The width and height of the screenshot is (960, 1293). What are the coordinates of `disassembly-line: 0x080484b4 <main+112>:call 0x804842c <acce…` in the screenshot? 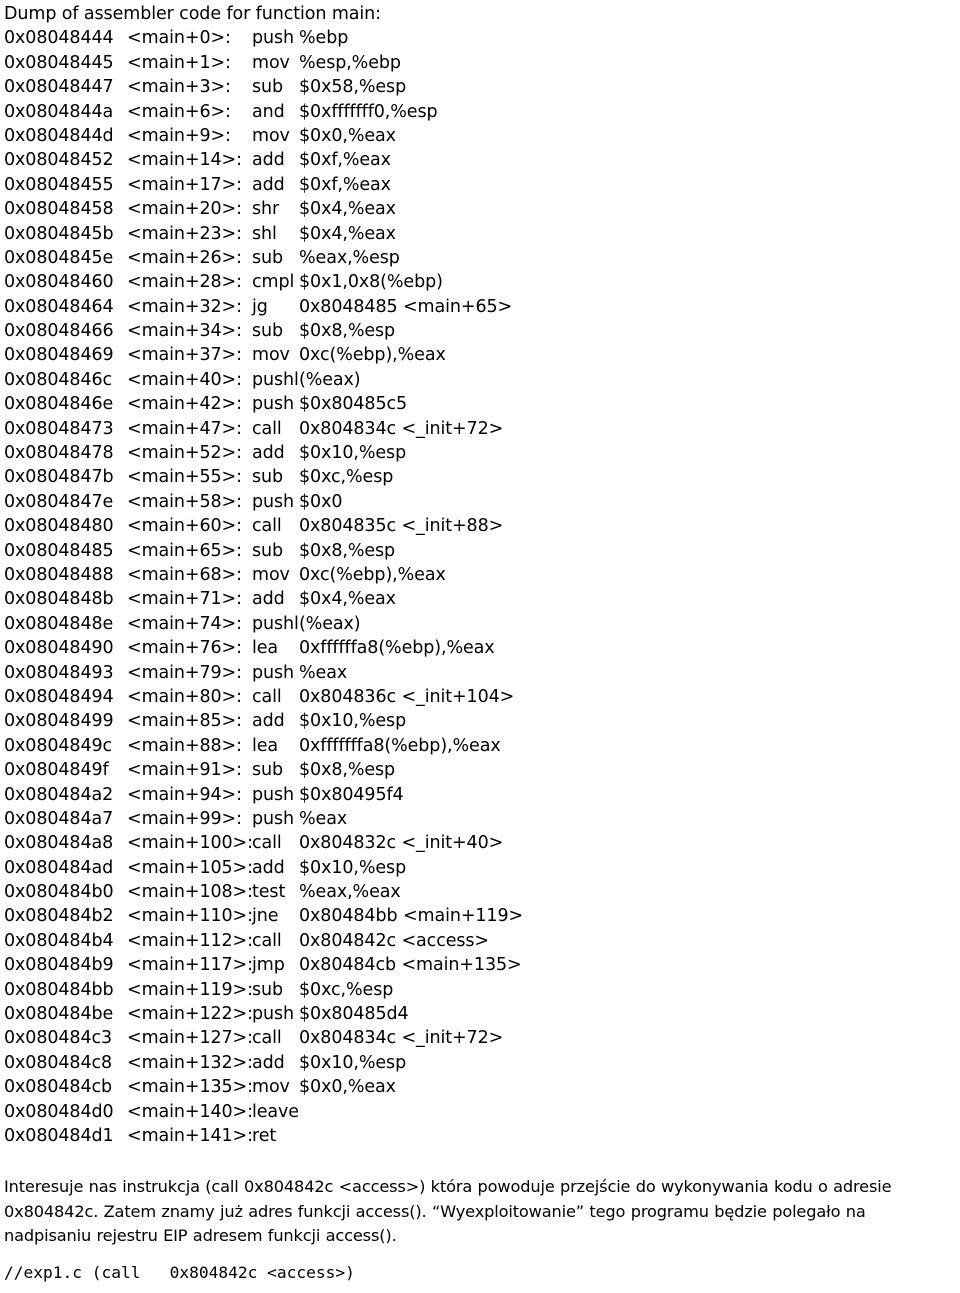 It's located at (354, 941).